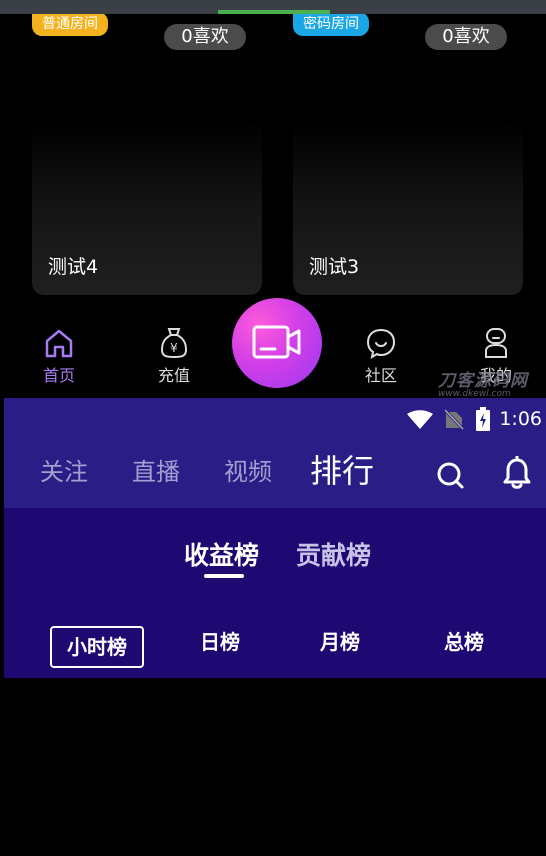  I want to click on nav-community: 社区, so click(381, 356).